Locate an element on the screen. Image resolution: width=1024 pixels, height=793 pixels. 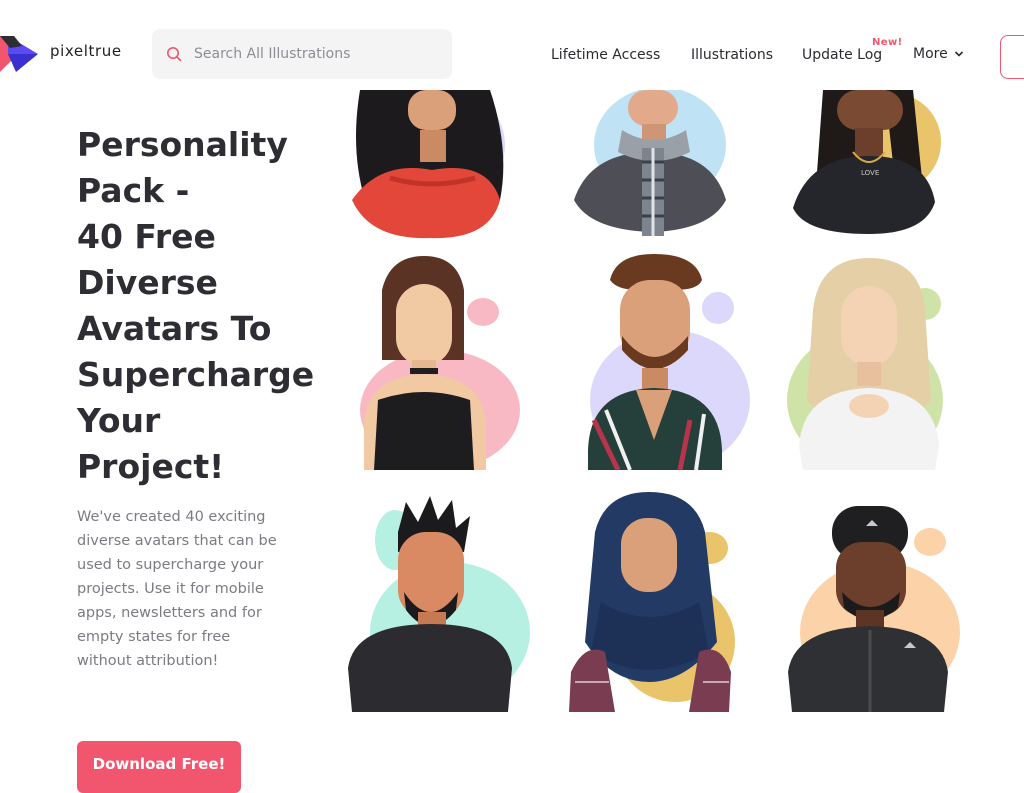
woman-hijab-avatar is located at coordinates (665, 602).